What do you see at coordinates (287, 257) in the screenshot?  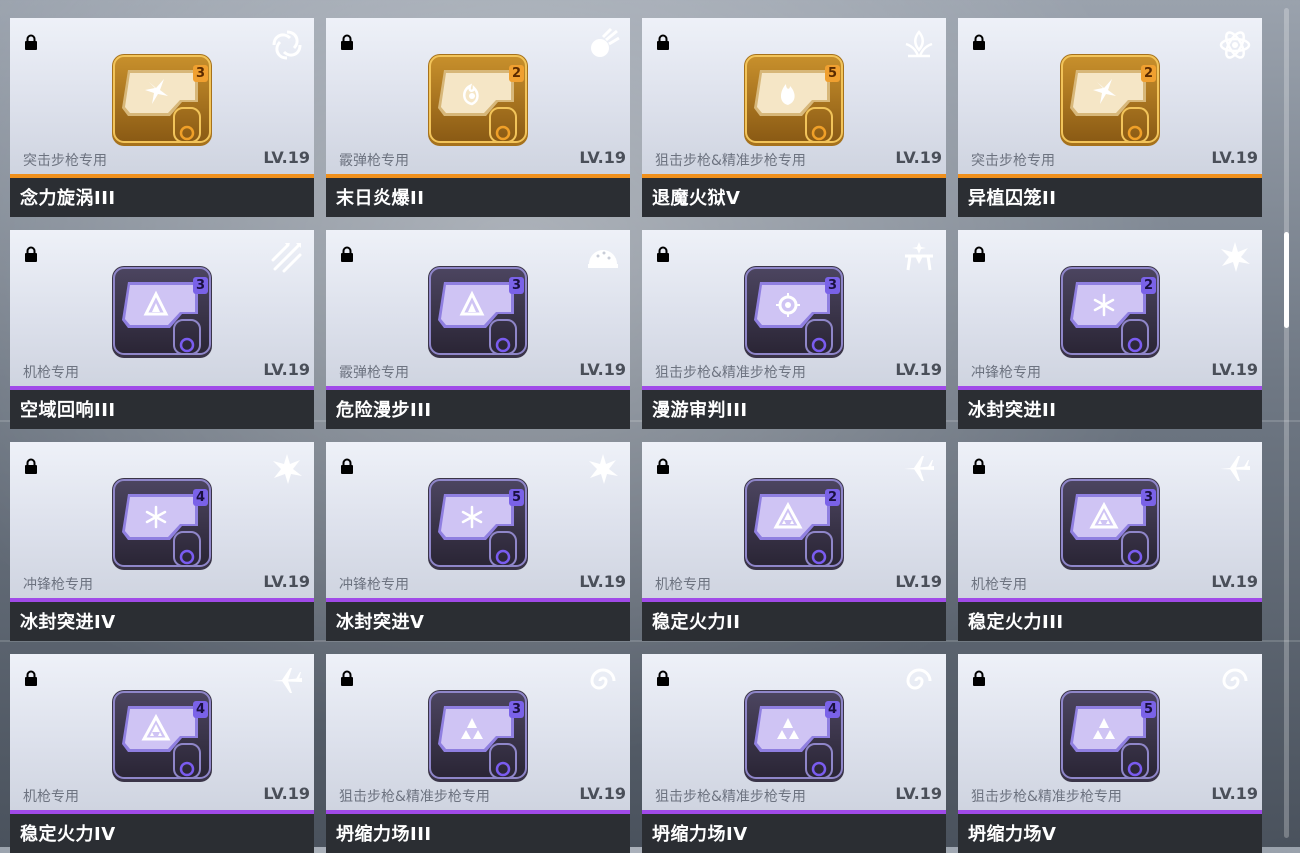 I see `missiles-icon` at bounding box center [287, 257].